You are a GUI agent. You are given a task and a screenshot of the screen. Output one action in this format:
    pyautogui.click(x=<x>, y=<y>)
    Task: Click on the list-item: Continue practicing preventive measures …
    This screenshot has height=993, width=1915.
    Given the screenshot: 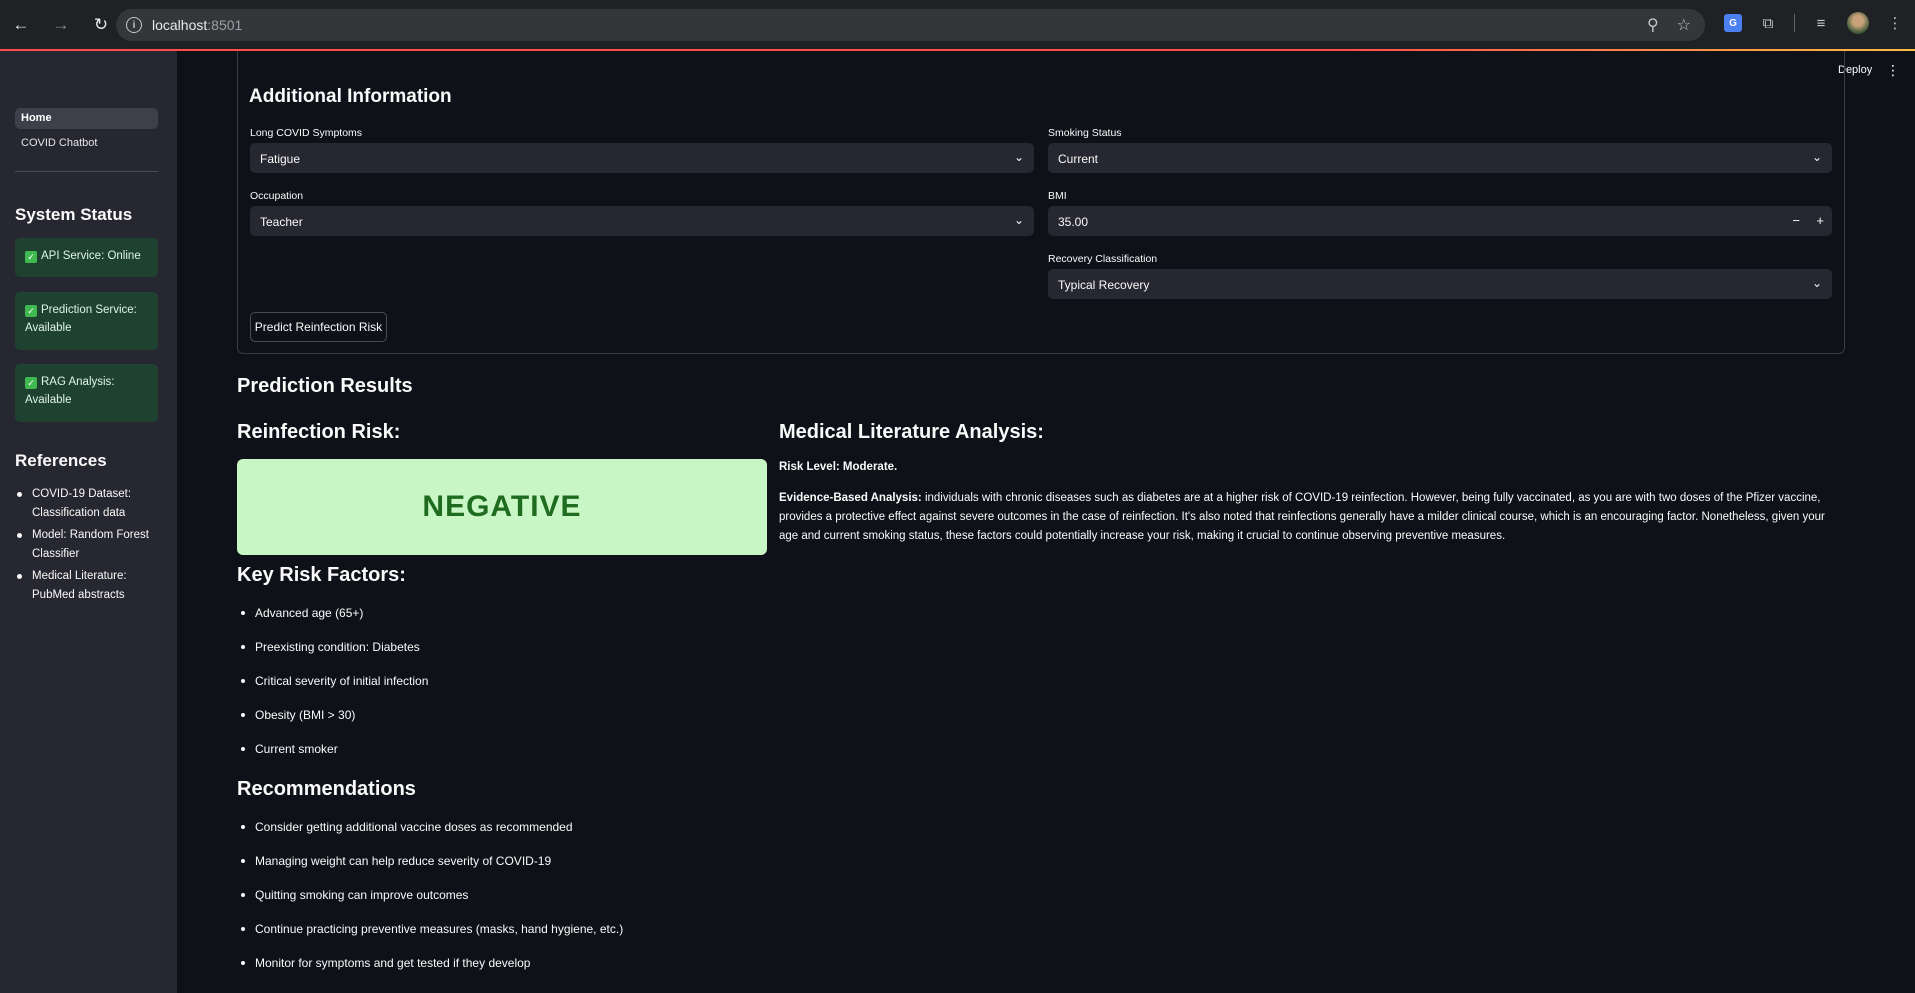 What is the action you would take?
    pyautogui.click(x=431, y=939)
    